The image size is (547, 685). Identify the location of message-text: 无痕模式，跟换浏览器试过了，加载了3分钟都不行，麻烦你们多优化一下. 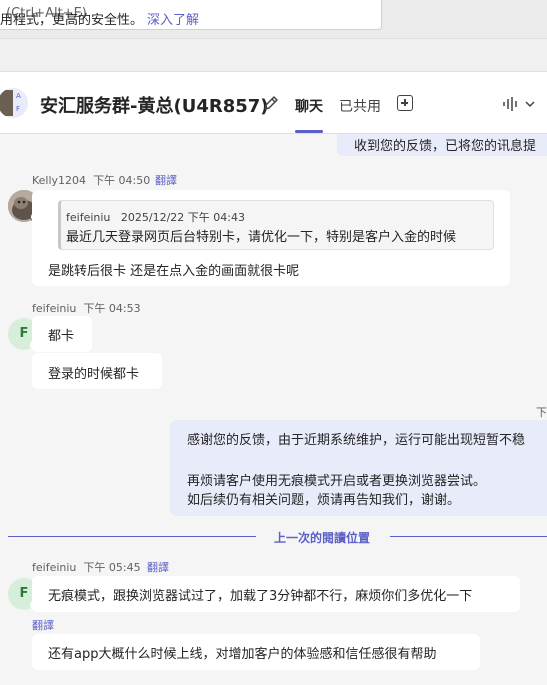
(260, 596).